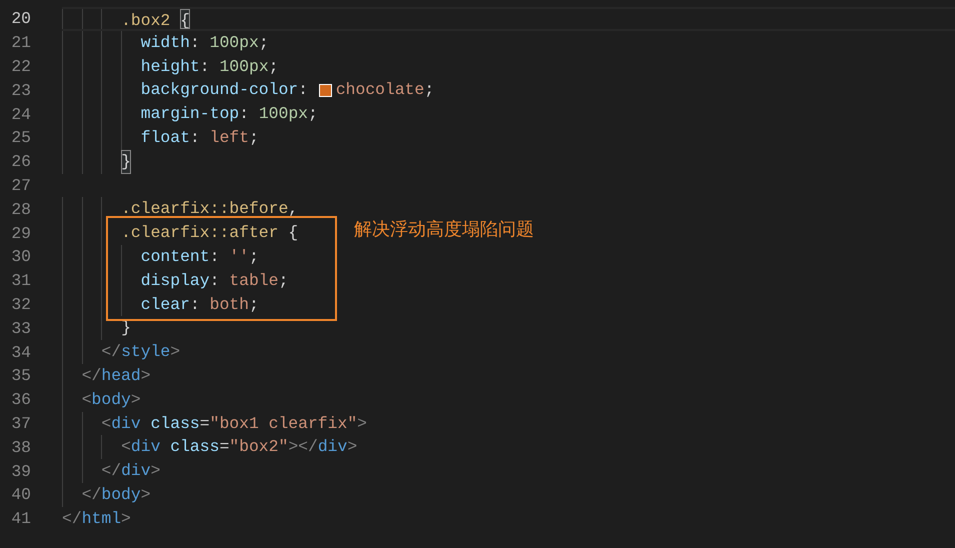 Image resolution: width=955 pixels, height=548 pixels. I want to click on line-number: 27, so click(20, 185).